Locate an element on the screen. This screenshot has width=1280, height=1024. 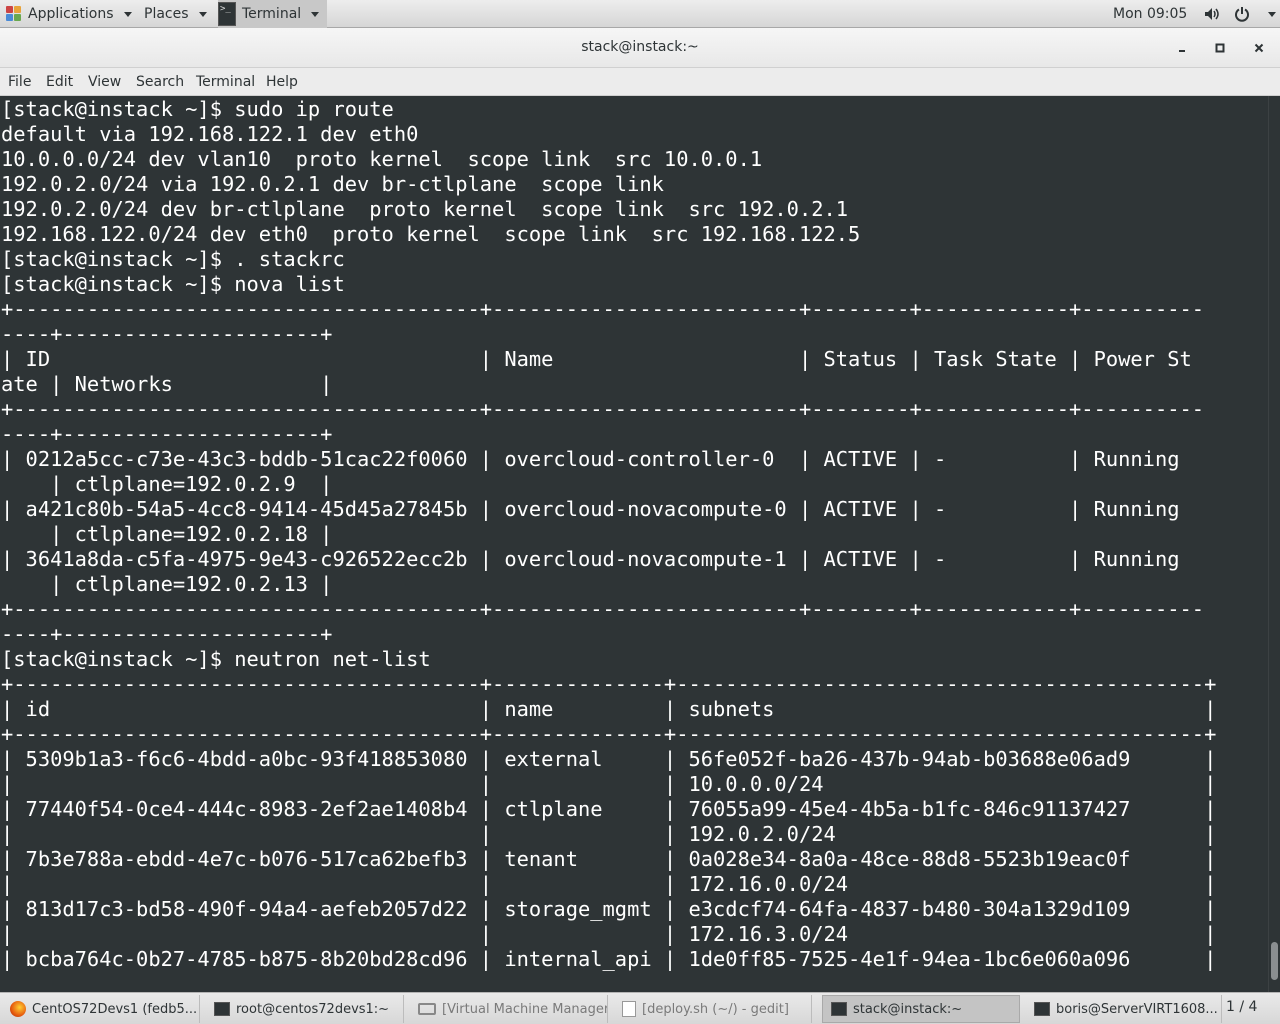
task-label: [Virtual Machine Manager] is located at coordinates (525, 1009).